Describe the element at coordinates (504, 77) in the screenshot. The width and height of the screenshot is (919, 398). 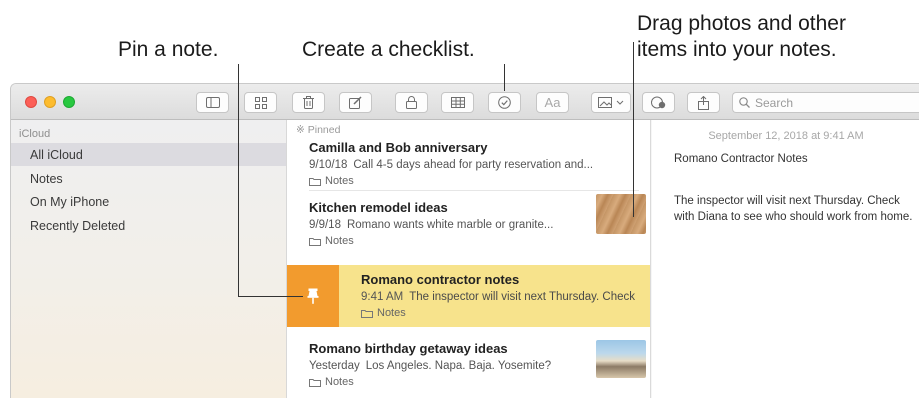
I see `callout-checklist-line` at that location.